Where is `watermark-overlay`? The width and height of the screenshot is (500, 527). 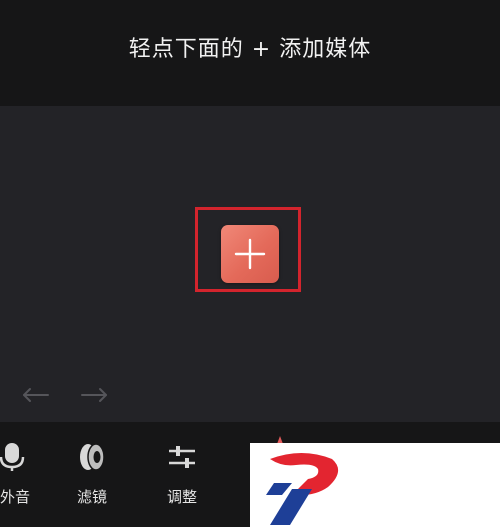 watermark-overlay is located at coordinates (375, 485).